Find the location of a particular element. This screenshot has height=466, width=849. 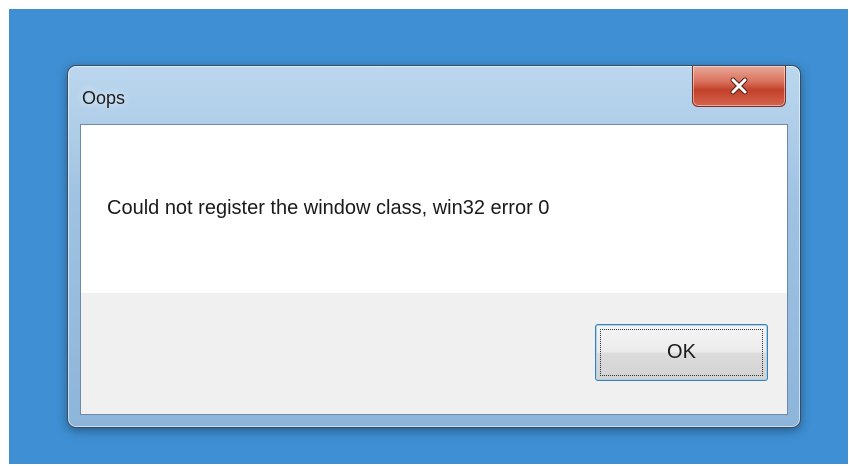

ok-button: OK is located at coordinates (681, 352).